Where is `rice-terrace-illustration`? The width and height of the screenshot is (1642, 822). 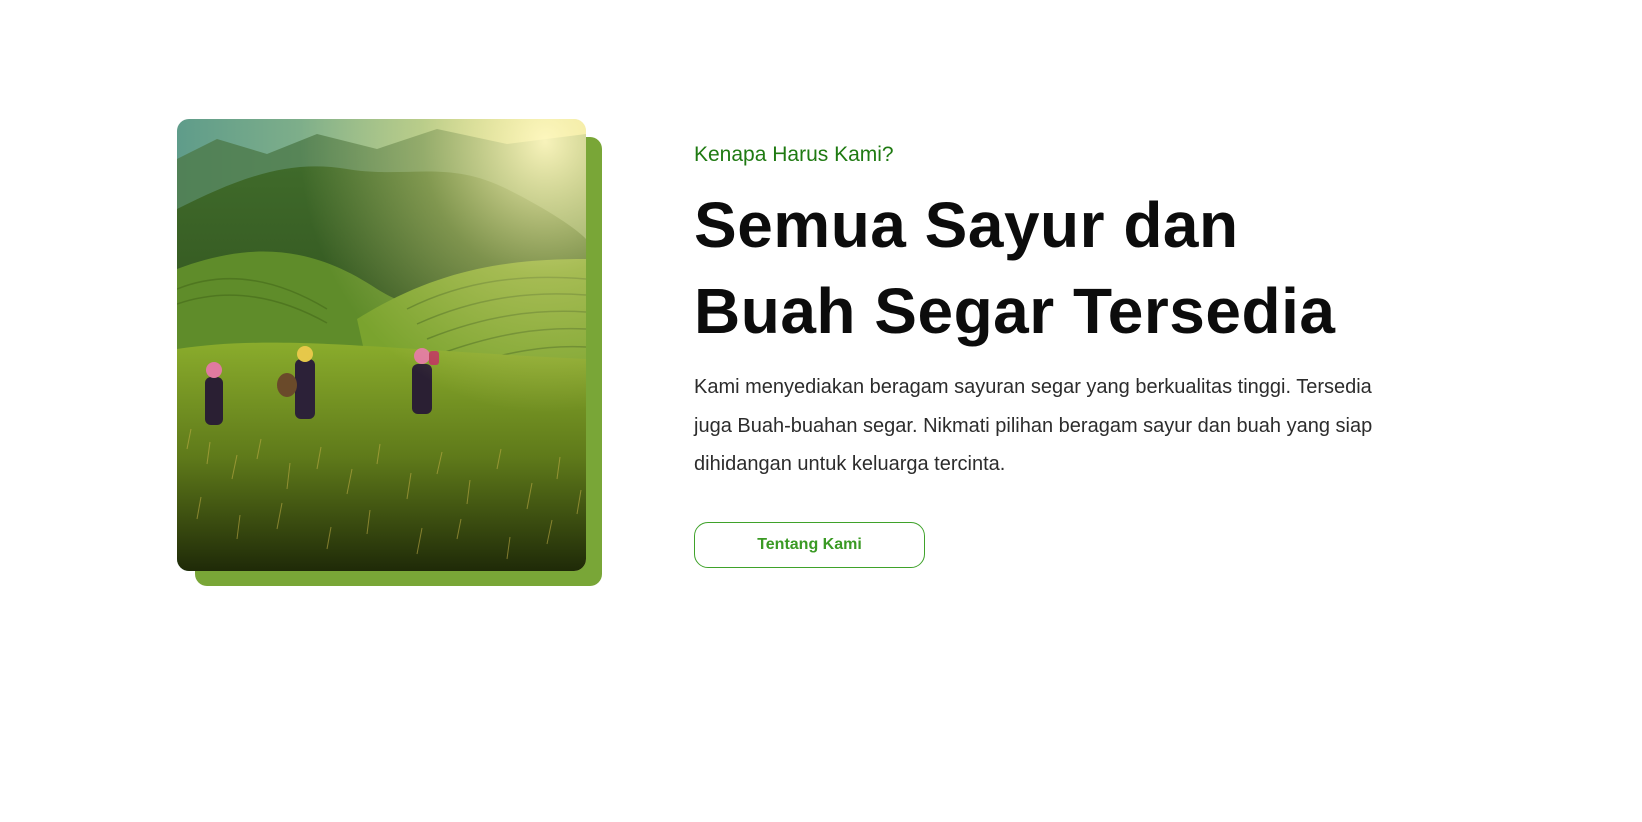
rice-terrace-illustration is located at coordinates (381, 345).